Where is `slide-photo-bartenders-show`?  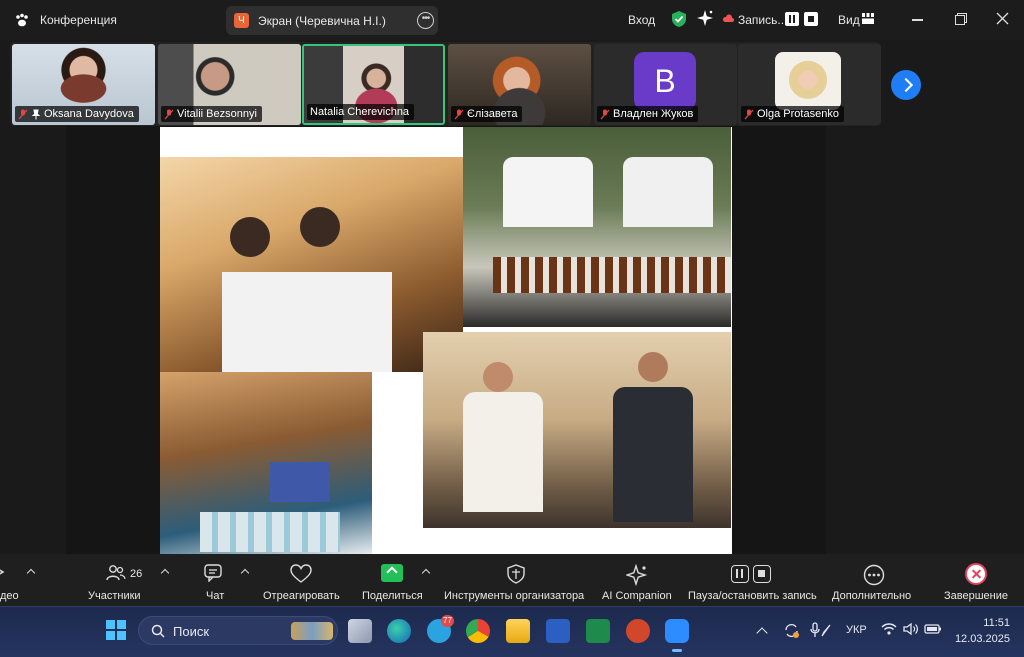
slide-photo-bartenders-show is located at coordinates (311, 264).